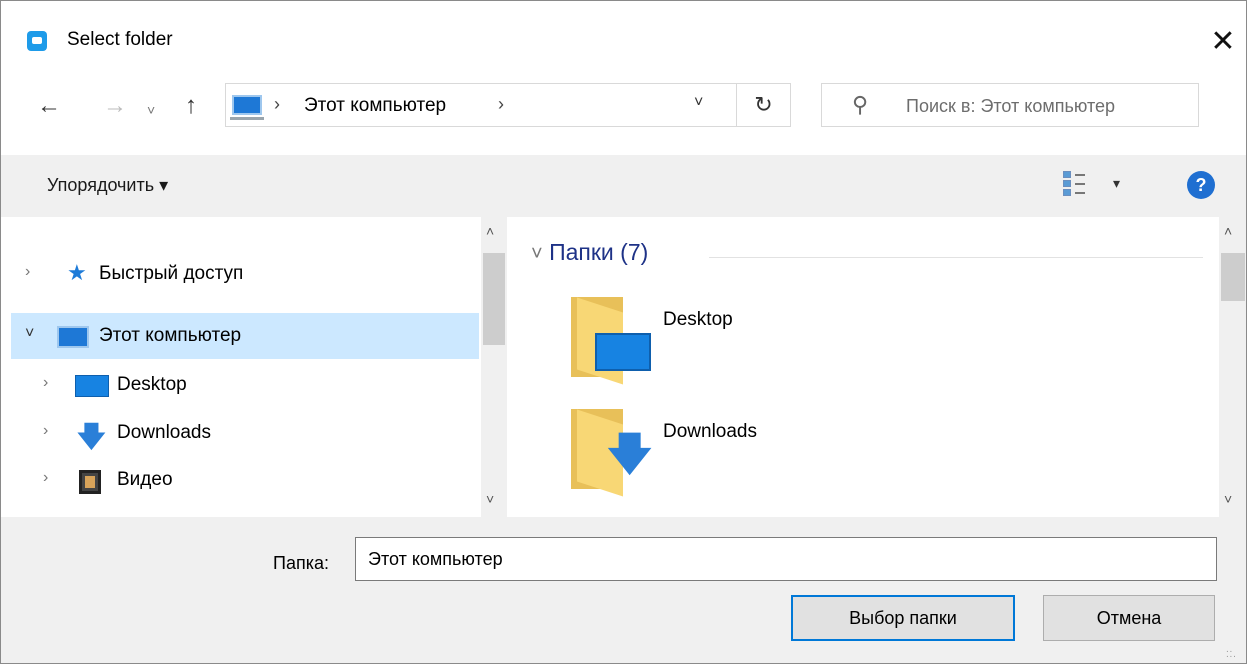 This screenshot has width=1247, height=664. Describe the element at coordinates (375, 106) in the screenshot. I see `breadcrumb-this-pc: Этот компьютер` at that location.